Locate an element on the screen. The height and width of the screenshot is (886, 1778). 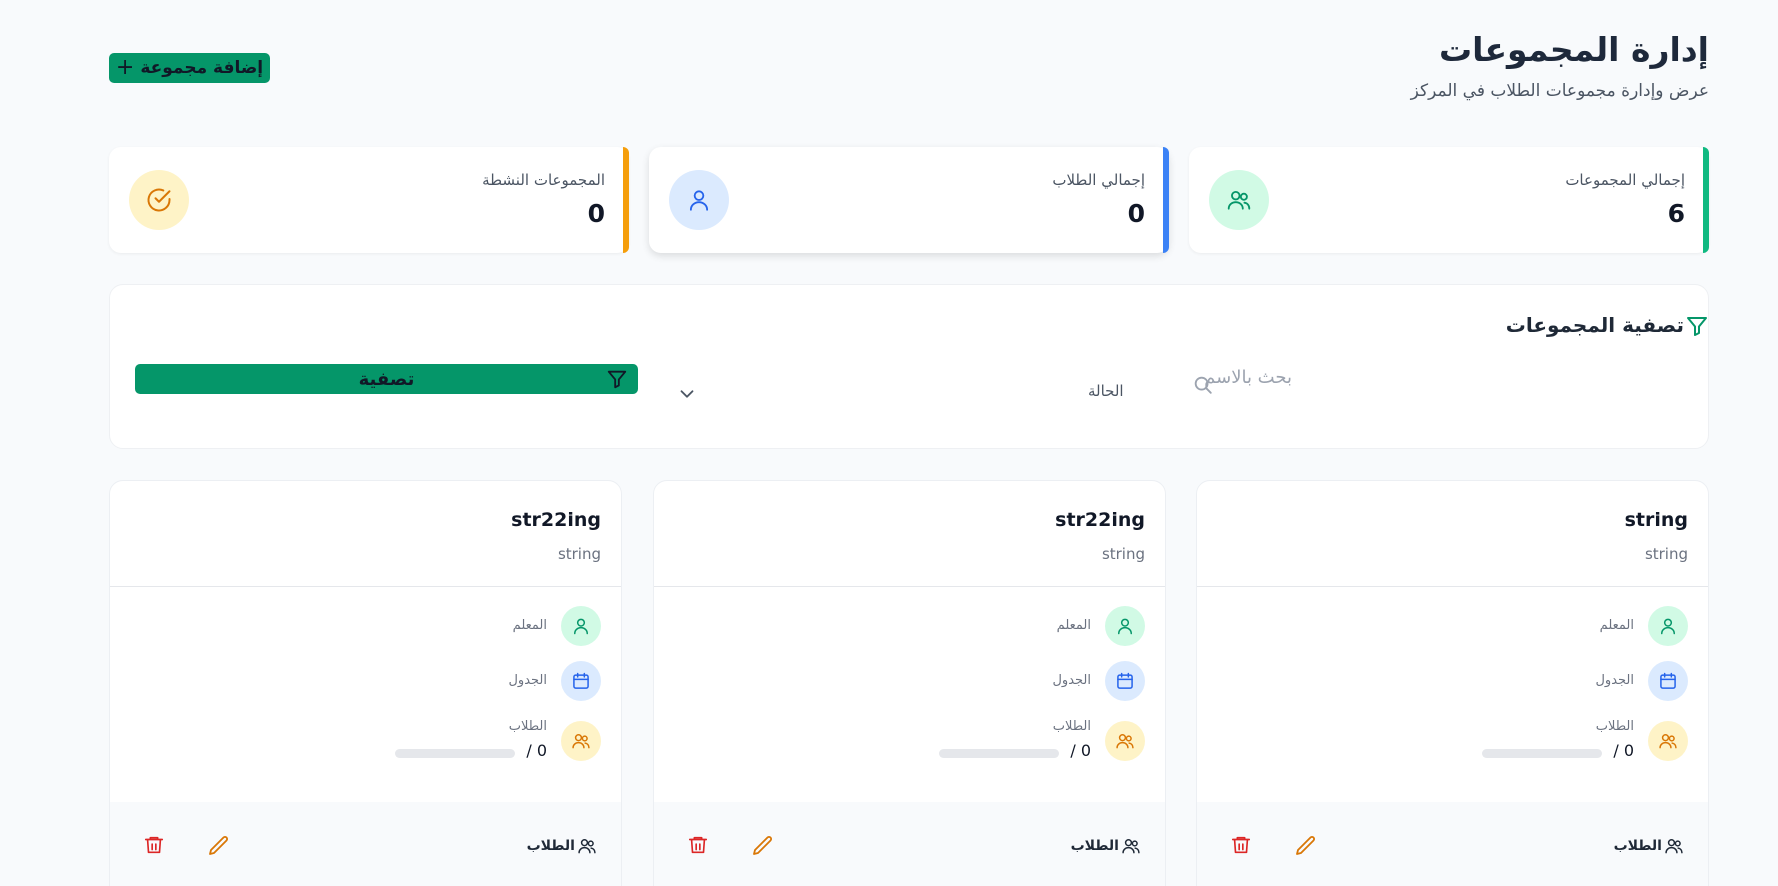
stat-card-total-groups: إجمالي المجموعات 6 is located at coordinates (1449, 200).